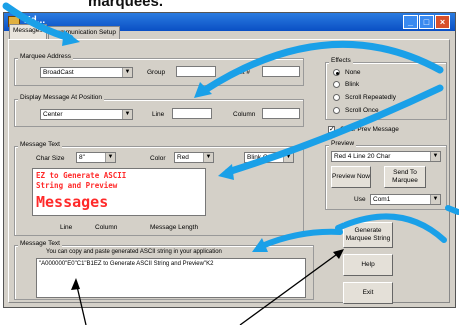 Image resolution: width=459 pixels, height=325 pixels. I want to click on arrowhead-preview, so click(226, 172).